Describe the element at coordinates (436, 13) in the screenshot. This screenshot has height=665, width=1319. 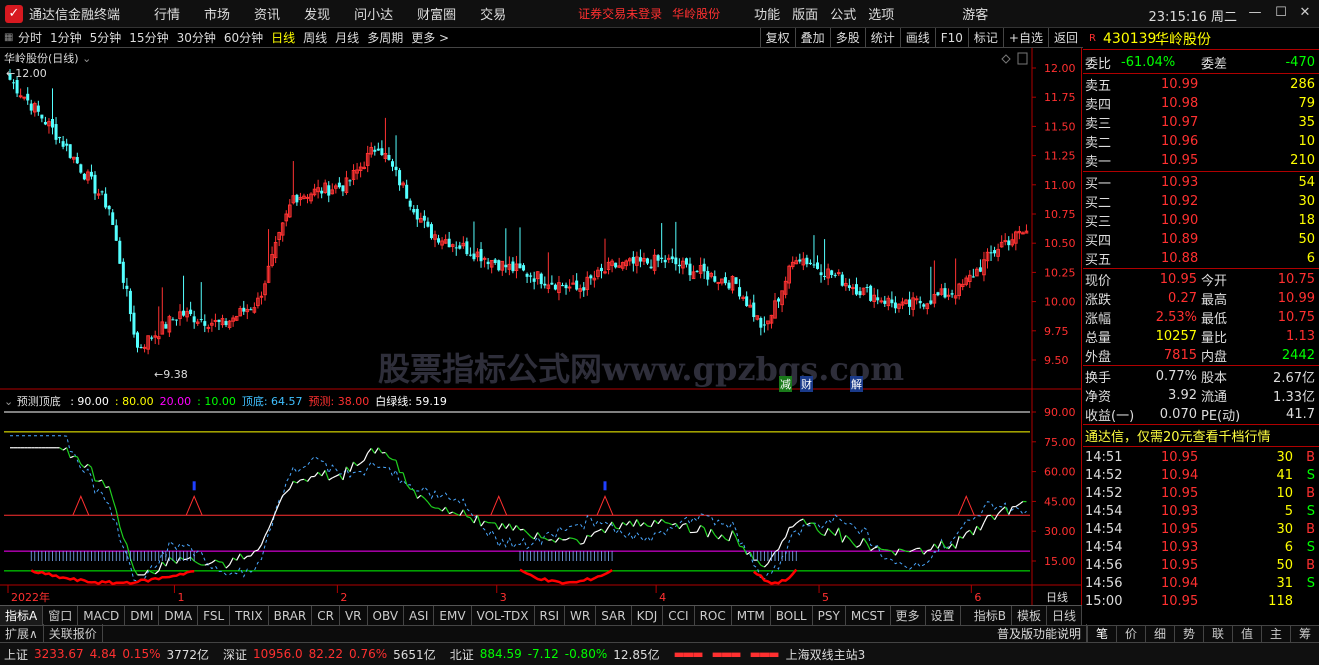
I see `menu-caifuquan: 财富圈` at that location.